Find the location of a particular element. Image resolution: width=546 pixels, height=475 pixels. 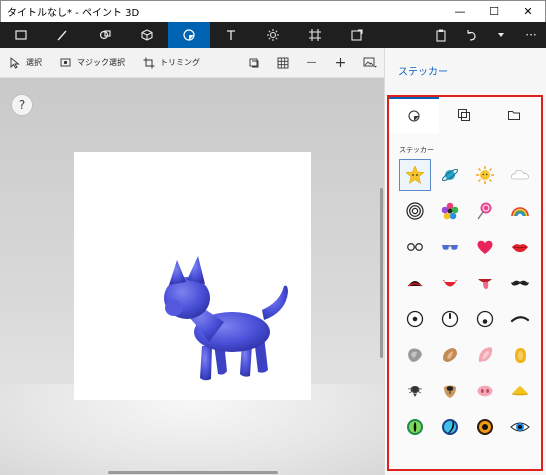

orange-eye-sticker is located at coordinates (485, 427).